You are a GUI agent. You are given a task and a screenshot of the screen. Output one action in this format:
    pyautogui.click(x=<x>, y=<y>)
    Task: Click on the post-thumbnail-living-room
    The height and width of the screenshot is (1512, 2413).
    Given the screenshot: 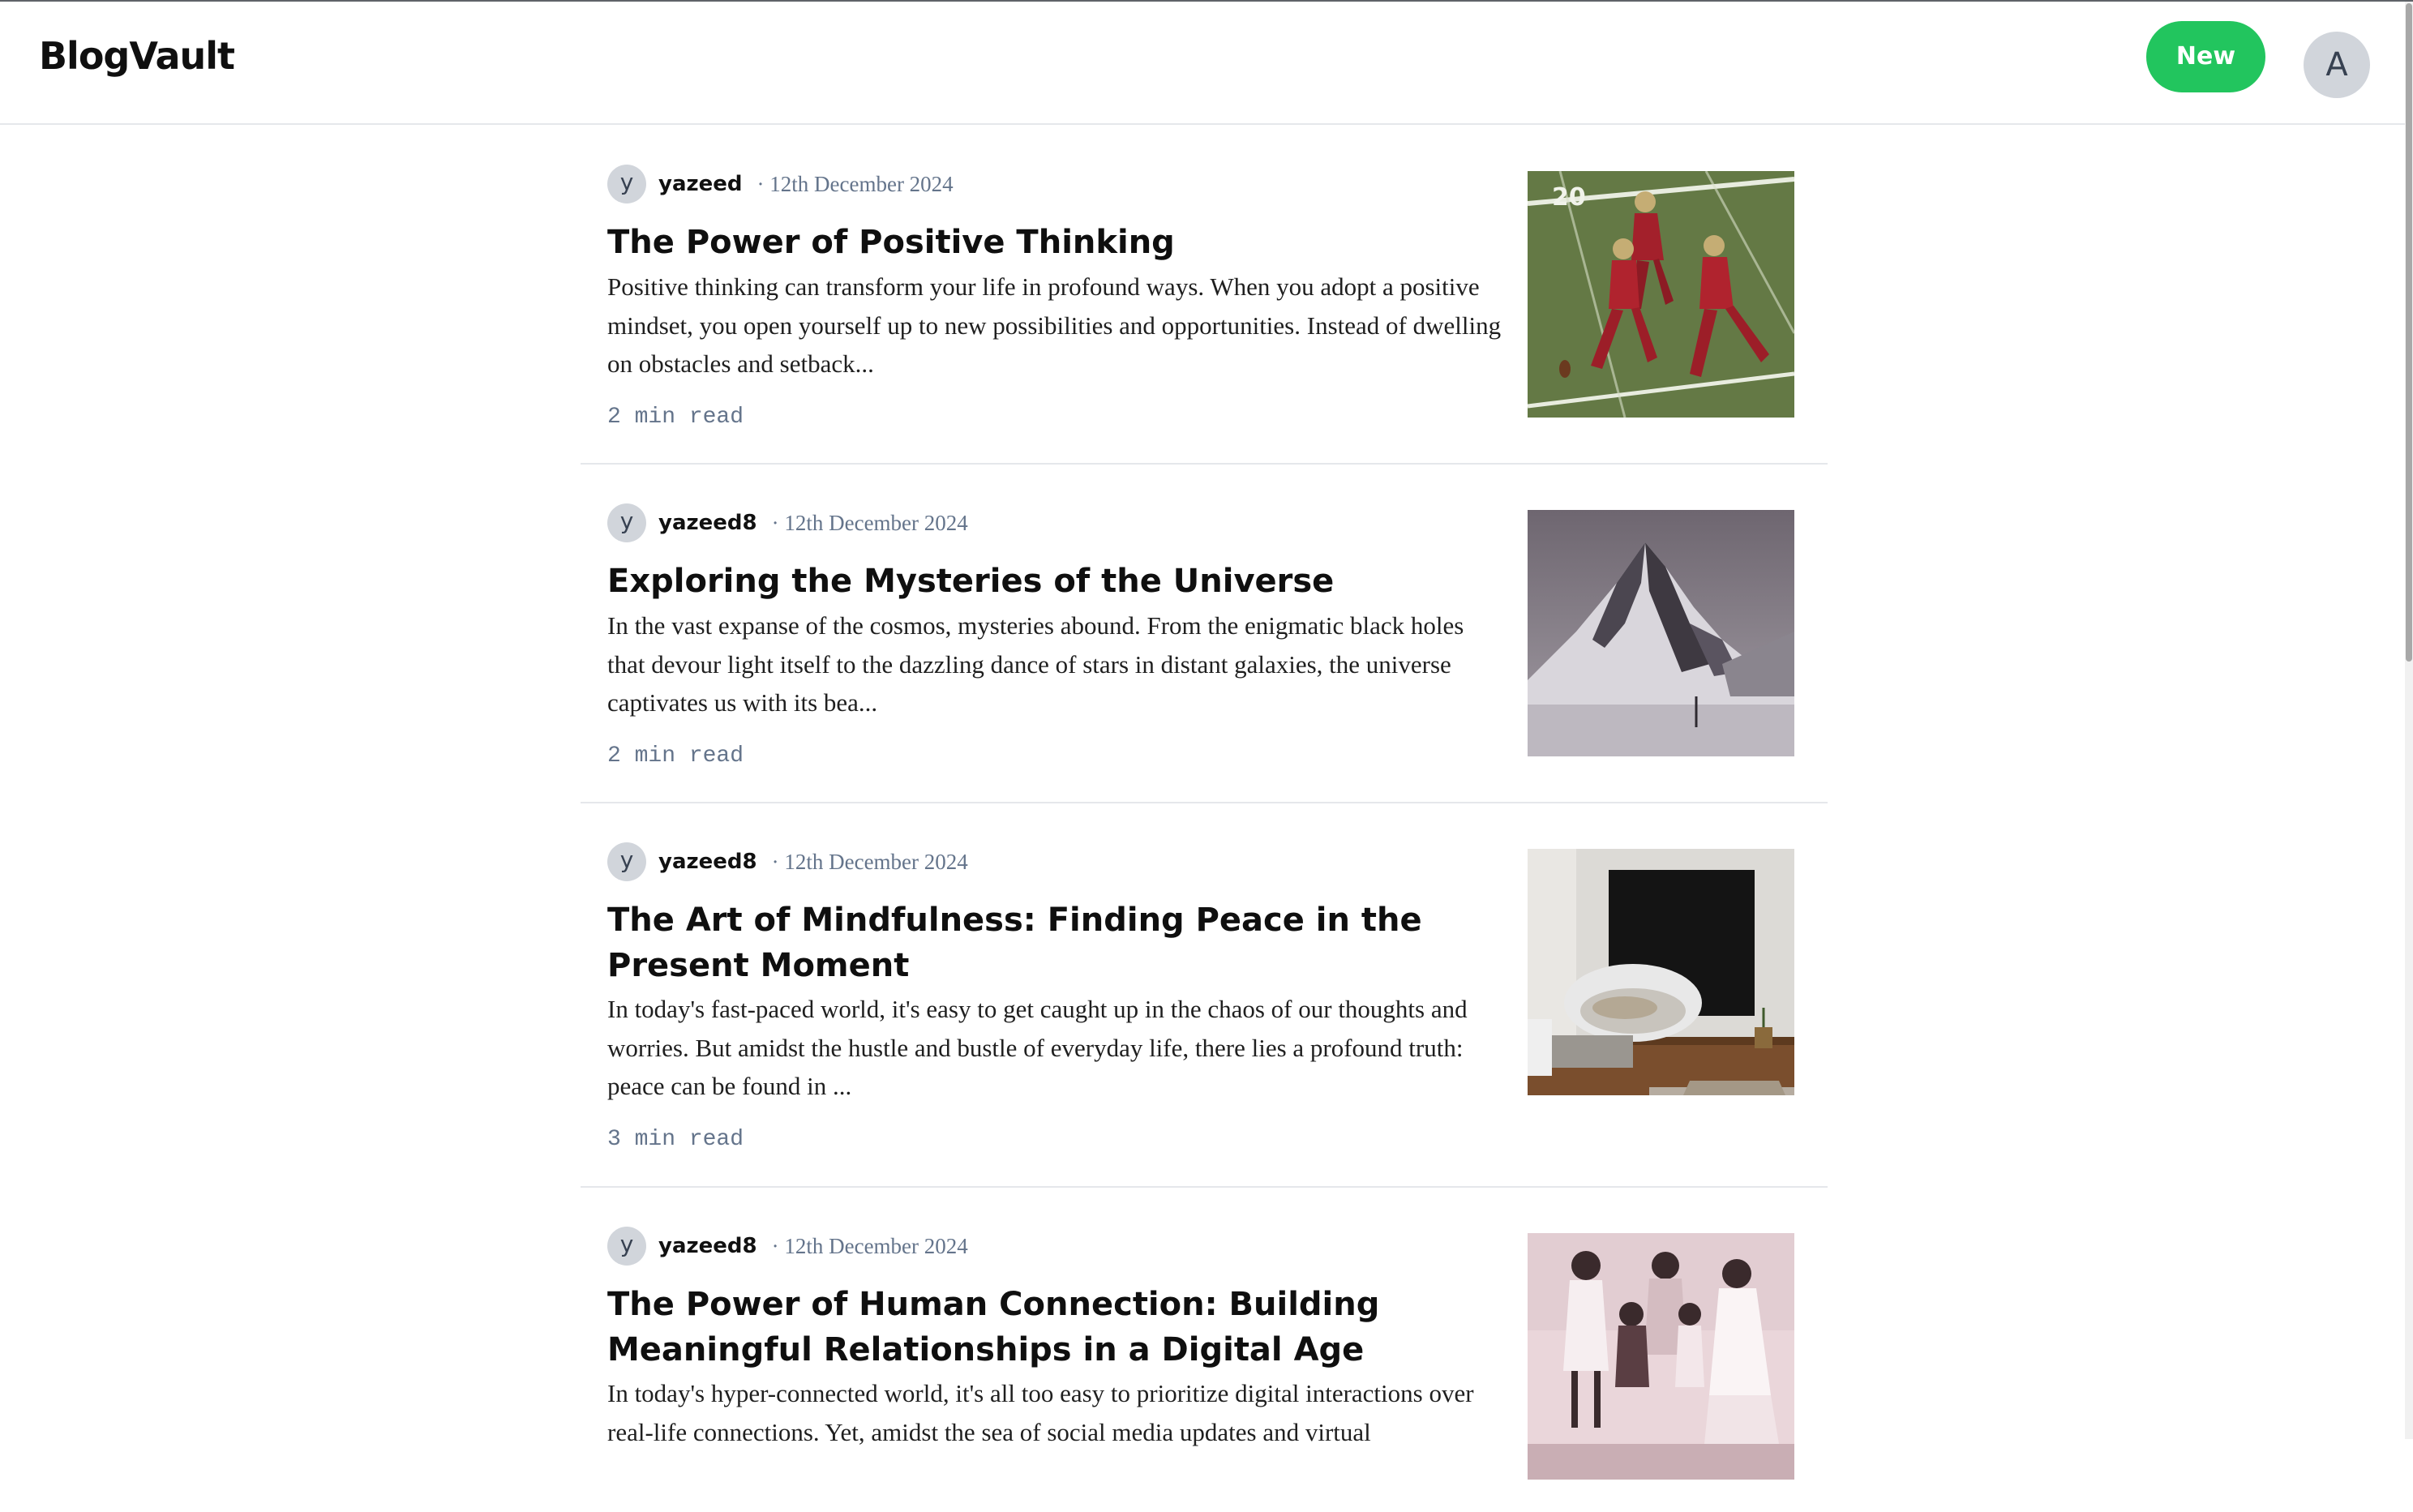 What is the action you would take?
    pyautogui.click(x=1661, y=972)
    